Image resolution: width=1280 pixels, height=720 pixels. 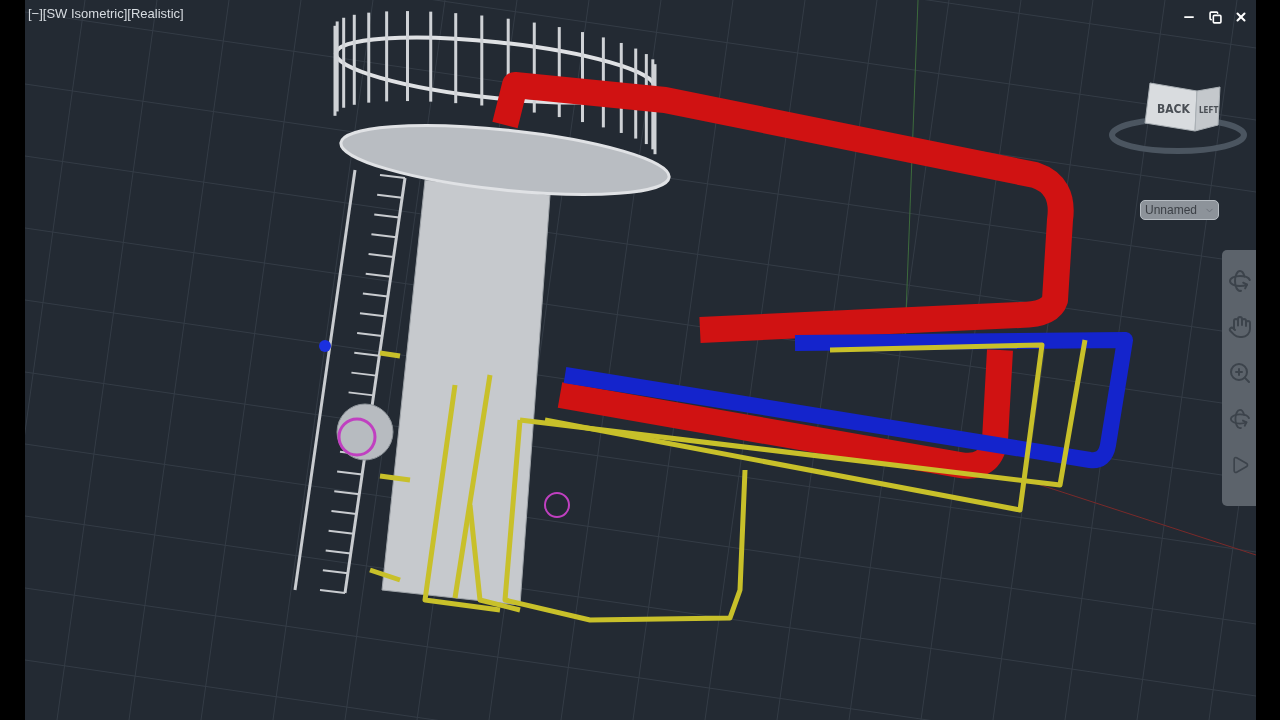 I want to click on zoom-icon, so click(x=1240, y=373).